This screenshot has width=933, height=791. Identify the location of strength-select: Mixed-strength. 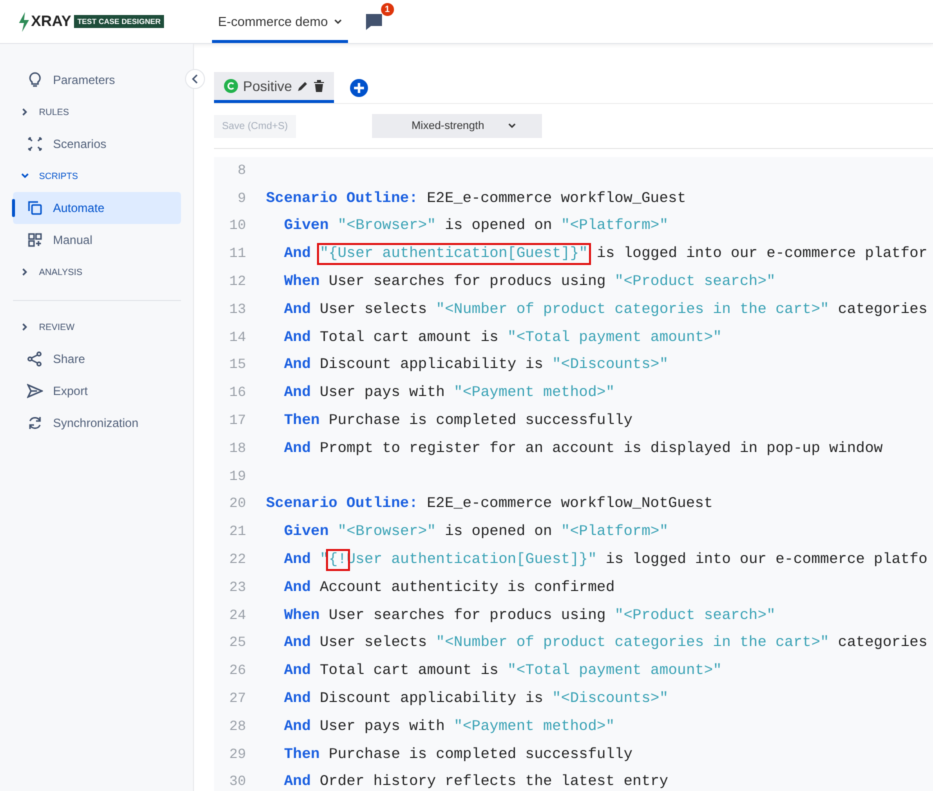
(457, 126).